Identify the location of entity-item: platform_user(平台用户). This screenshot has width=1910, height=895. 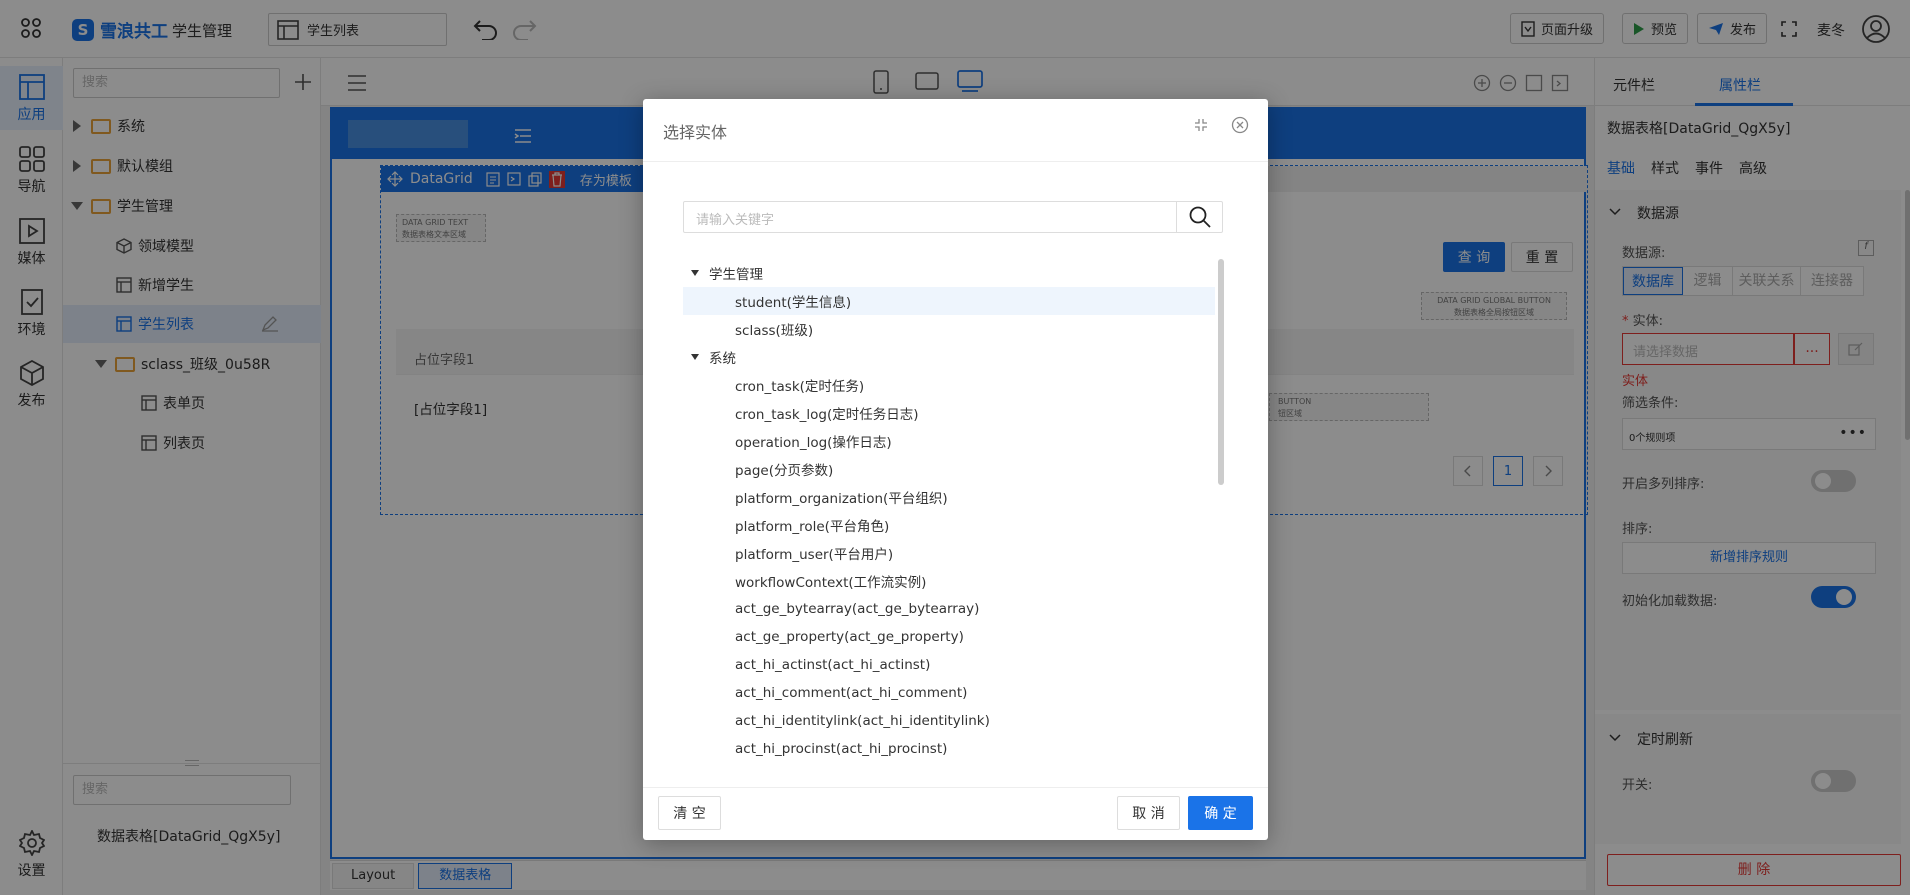
(949, 553).